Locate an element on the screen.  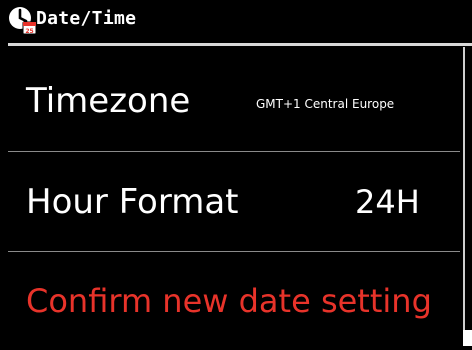
hour-format-value: 24H is located at coordinates (387, 202).